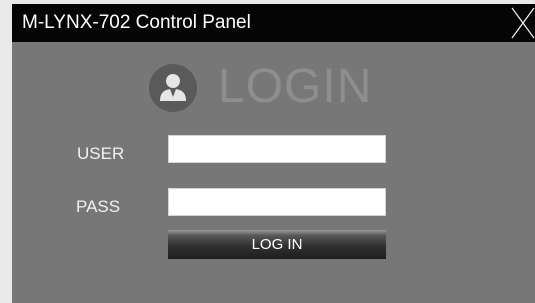 The width and height of the screenshot is (535, 303). I want to click on title-bar: M-LYNX-702 Control Panel, so click(273, 23).